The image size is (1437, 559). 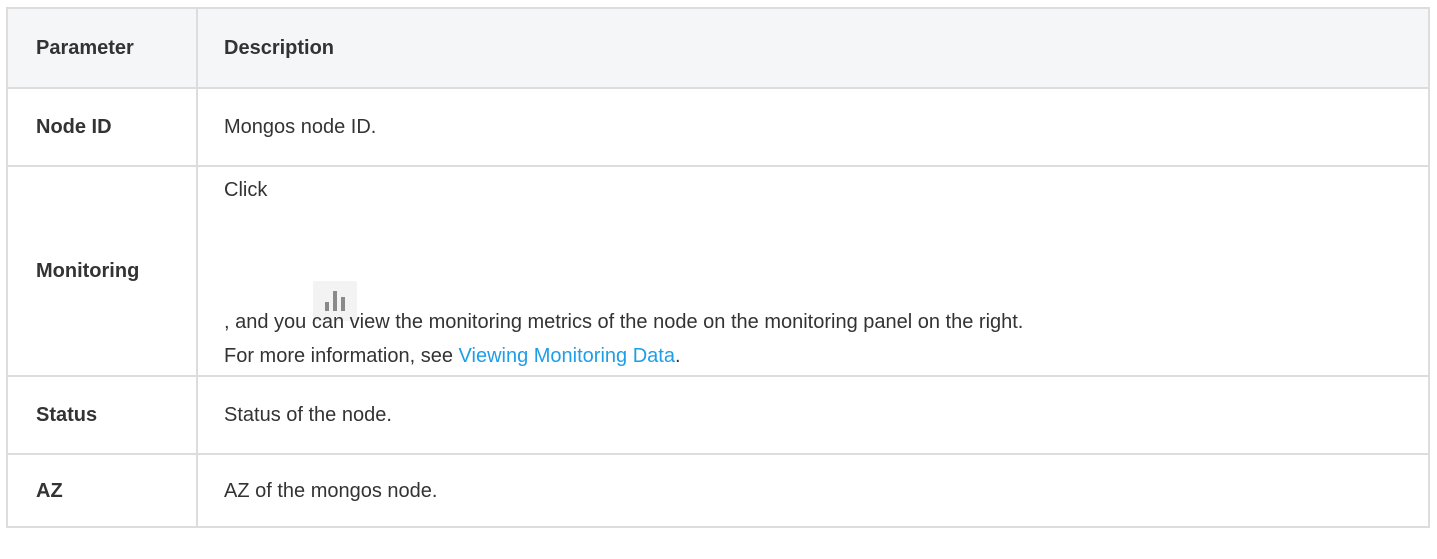 What do you see at coordinates (677, 356) in the screenshot?
I see `more-info-suffix: .` at bounding box center [677, 356].